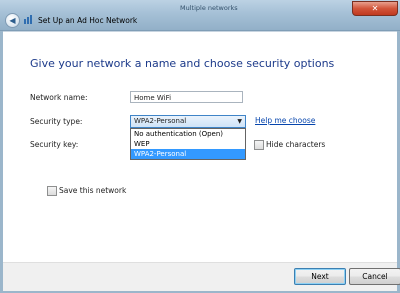 The image size is (400, 293). What do you see at coordinates (52, 191) in the screenshot?
I see `save-network-checkbox` at bounding box center [52, 191].